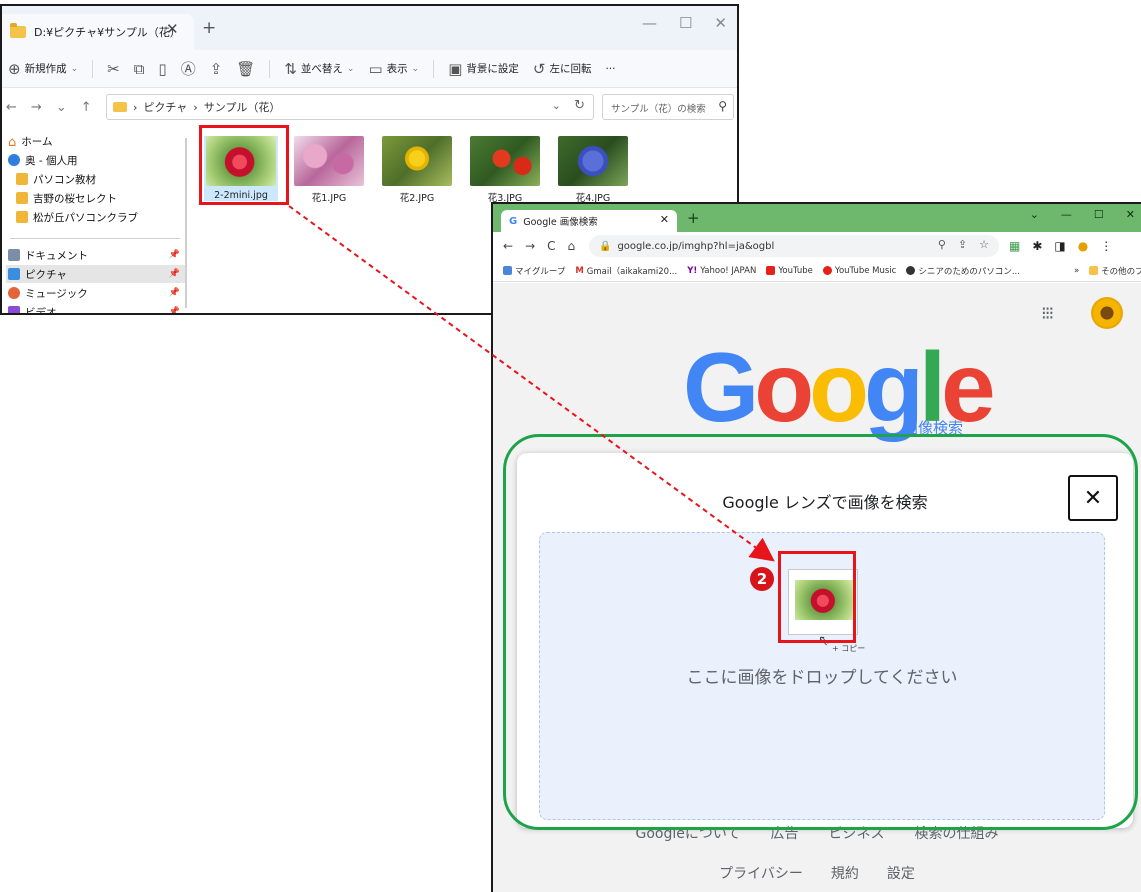 The image size is (1141, 892). Describe the element at coordinates (817, 833) in the screenshot. I see `footer-links-row1: Googleについて 広告 ビジネス 検索の仕組み` at that location.